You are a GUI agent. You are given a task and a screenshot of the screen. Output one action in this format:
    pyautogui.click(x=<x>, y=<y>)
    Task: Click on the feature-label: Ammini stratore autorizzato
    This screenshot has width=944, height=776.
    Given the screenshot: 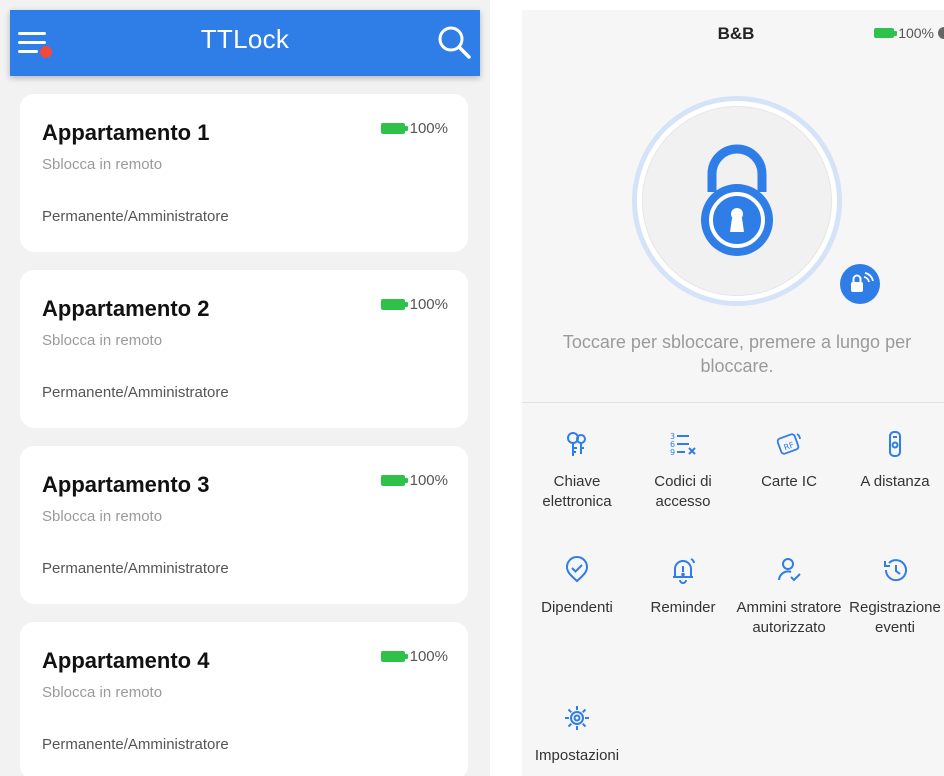 What is the action you would take?
    pyautogui.click(x=789, y=617)
    